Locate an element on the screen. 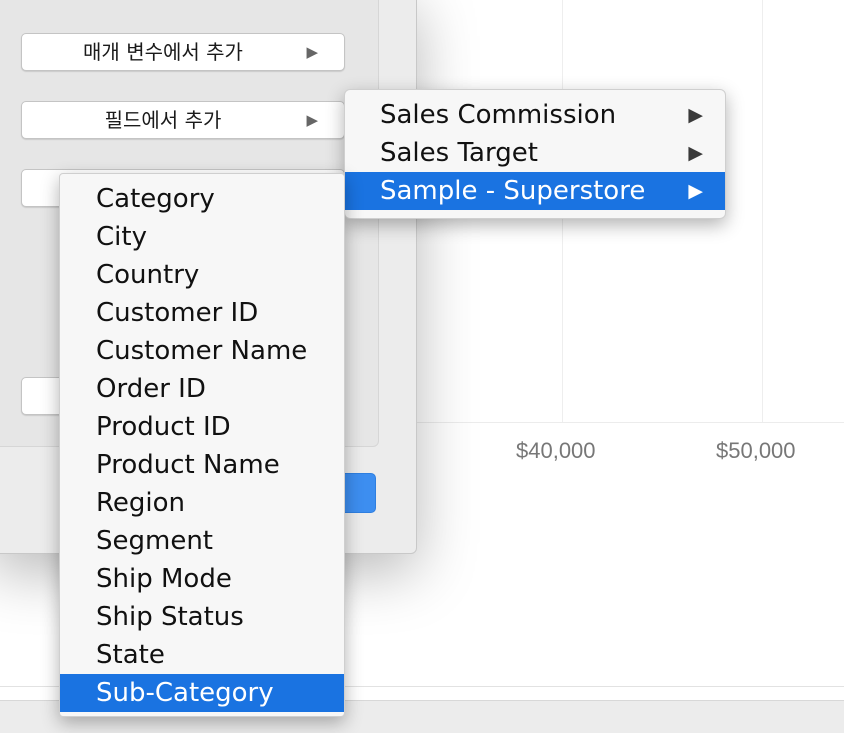 Image resolution: width=844 pixels, height=733 pixels. add-from-parameter-label: 매개 변수에서 추가 is located at coordinates (163, 52).